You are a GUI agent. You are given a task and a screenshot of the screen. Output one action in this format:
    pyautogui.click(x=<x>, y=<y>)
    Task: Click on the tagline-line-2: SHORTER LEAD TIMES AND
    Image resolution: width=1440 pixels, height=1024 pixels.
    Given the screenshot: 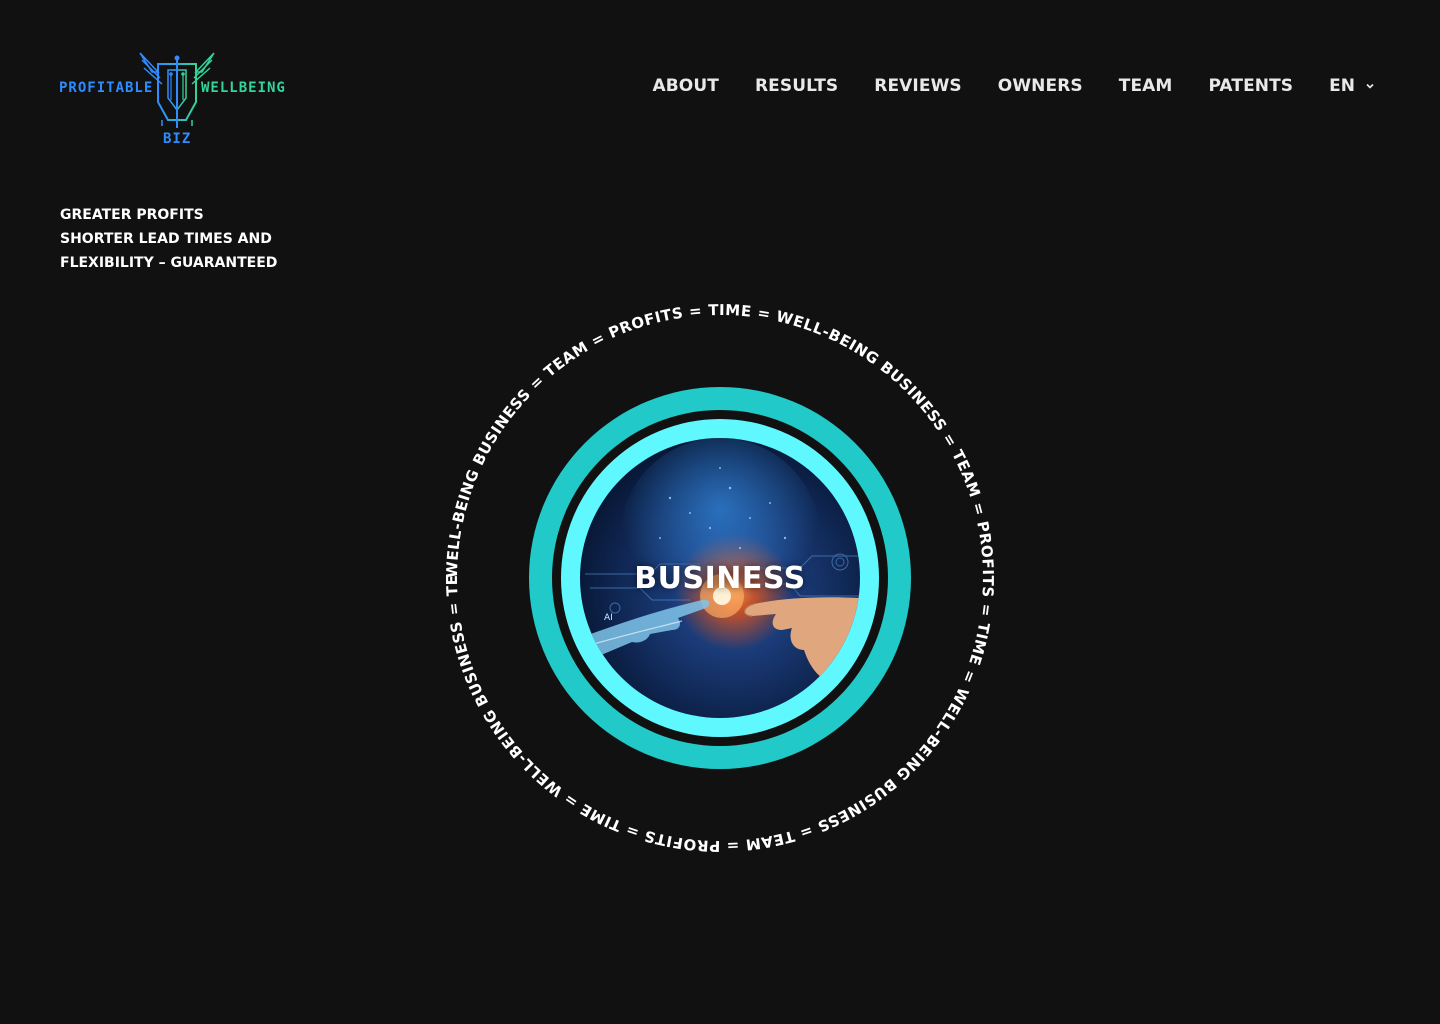 What is the action you would take?
    pyautogui.click(x=166, y=239)
    